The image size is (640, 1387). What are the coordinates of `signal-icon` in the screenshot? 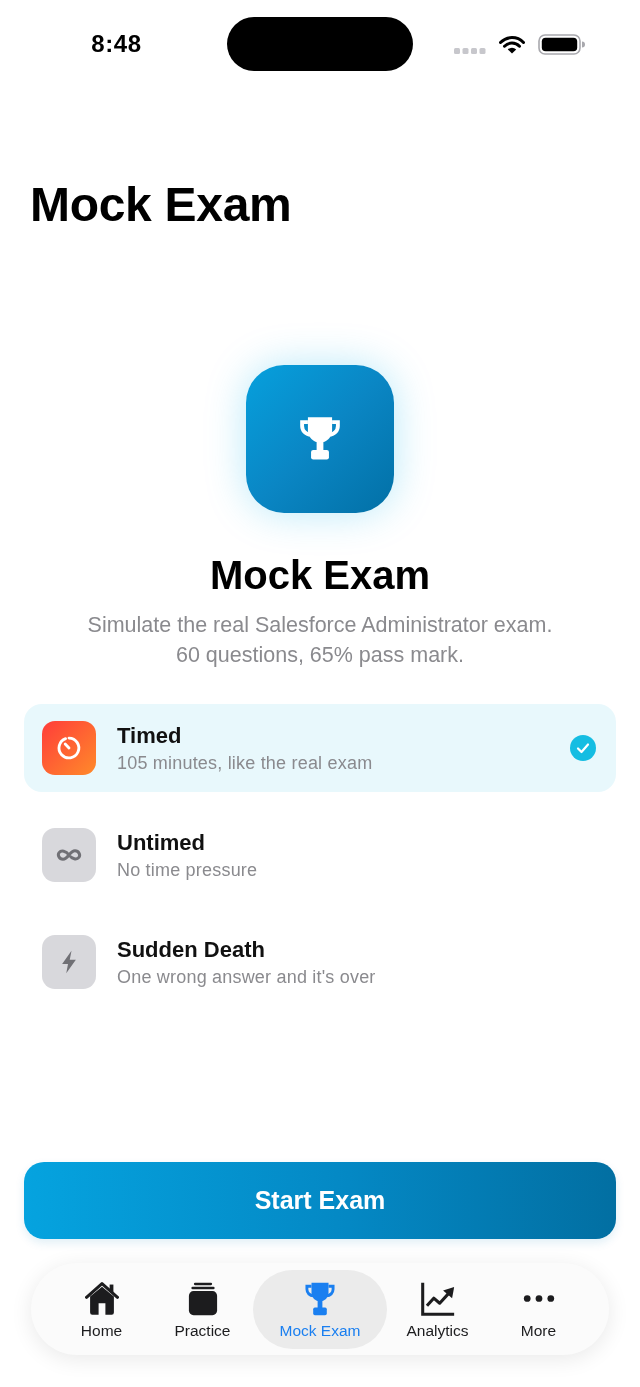 It's located at (470, 51).